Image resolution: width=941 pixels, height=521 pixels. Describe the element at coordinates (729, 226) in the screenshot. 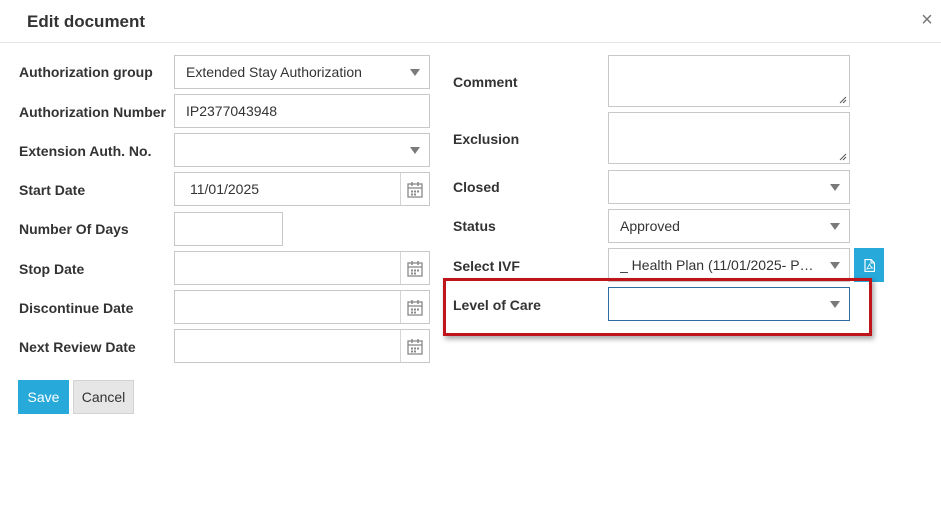

I see `status-select: Approved` at that location.